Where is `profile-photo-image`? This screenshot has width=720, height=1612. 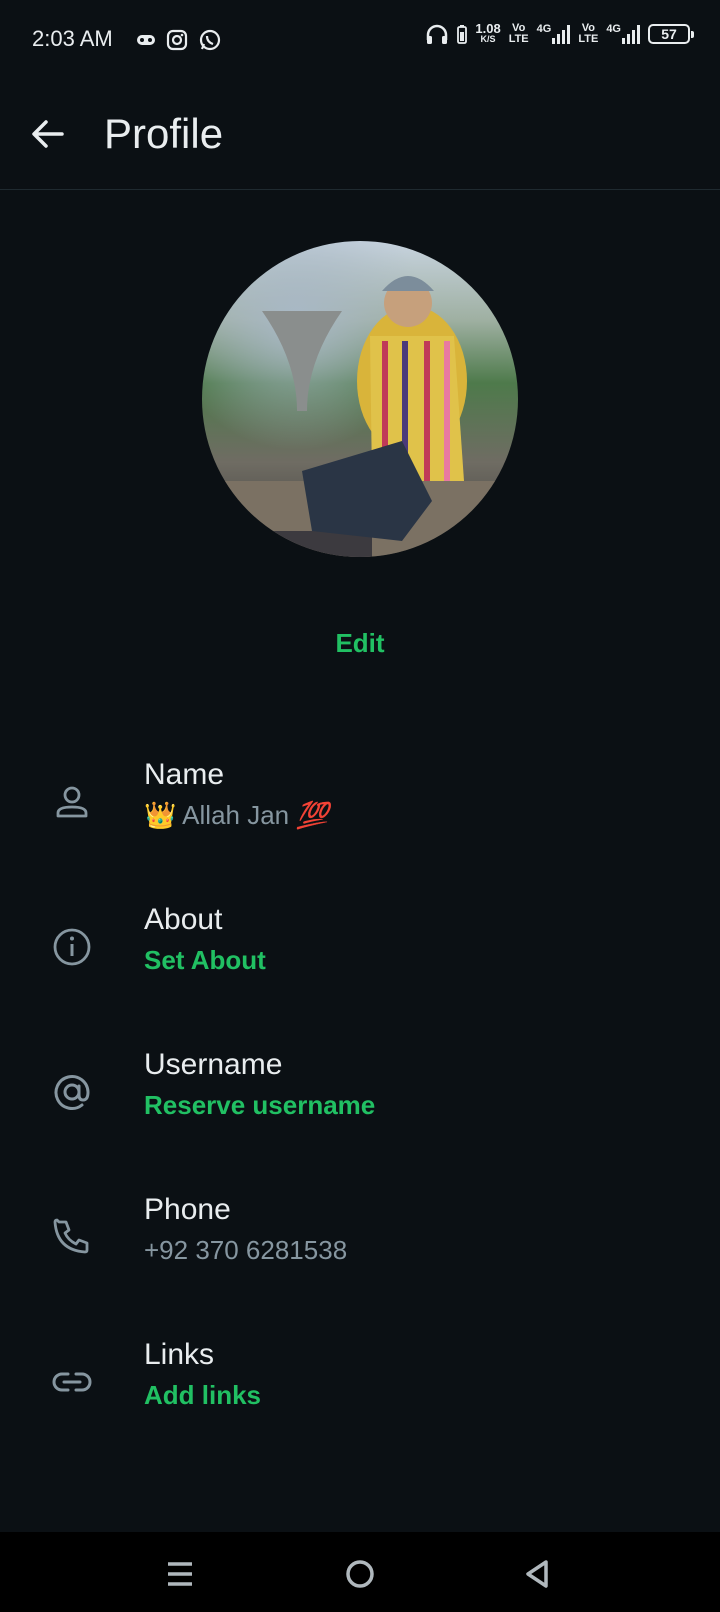
profile-photo-image is located at coordinates (360, 416).